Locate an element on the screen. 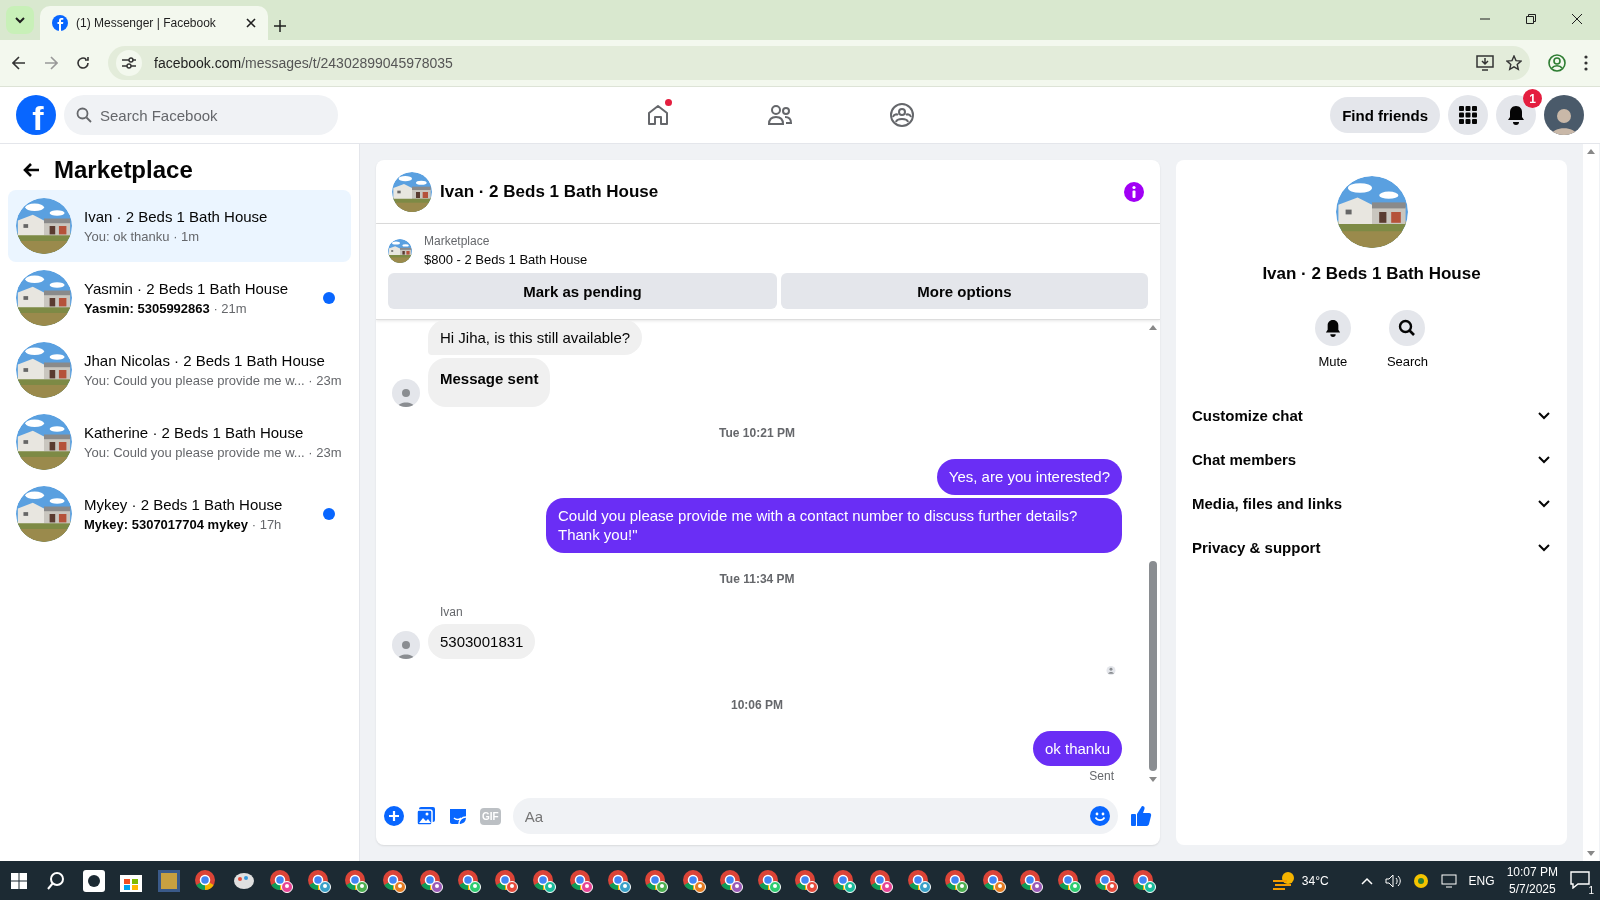 The image size is (1600, 900). listing-button: Mark as pending is located at coordinates (582, 291).